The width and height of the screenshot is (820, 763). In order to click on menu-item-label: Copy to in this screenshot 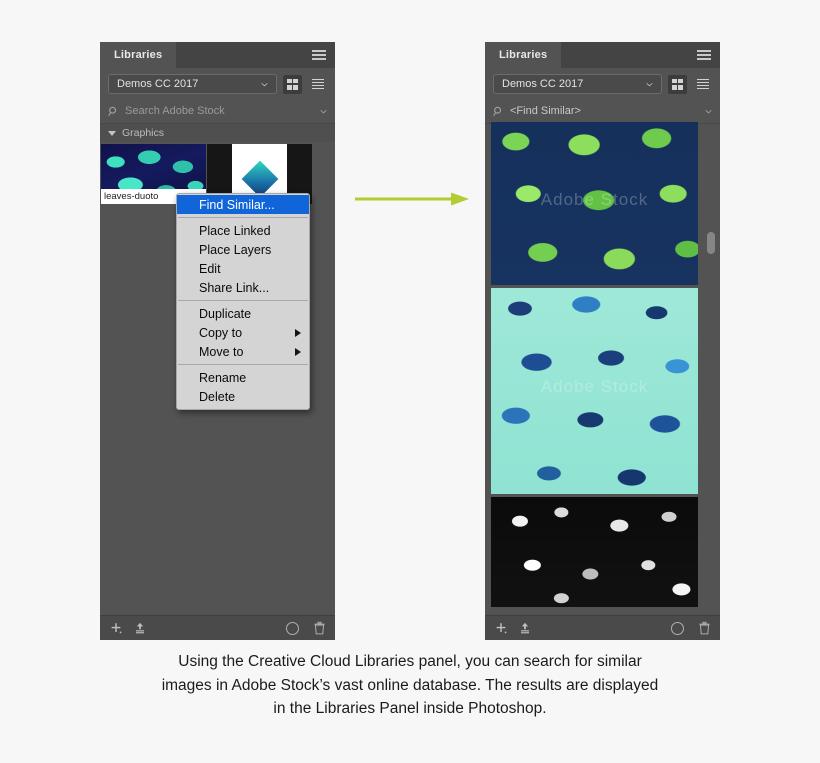, I will do `click(221, 332)`.